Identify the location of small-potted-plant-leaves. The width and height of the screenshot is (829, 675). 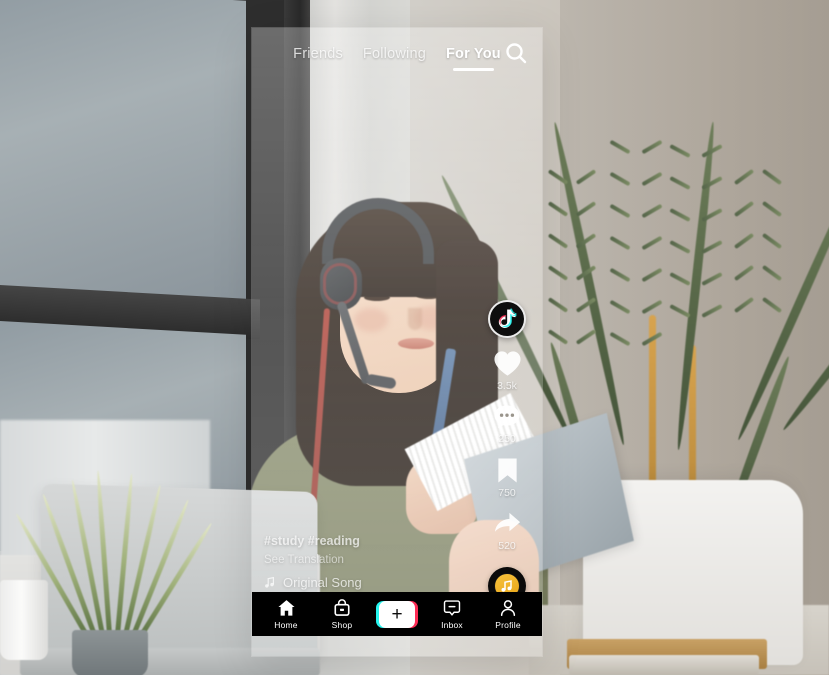
(114, 553).